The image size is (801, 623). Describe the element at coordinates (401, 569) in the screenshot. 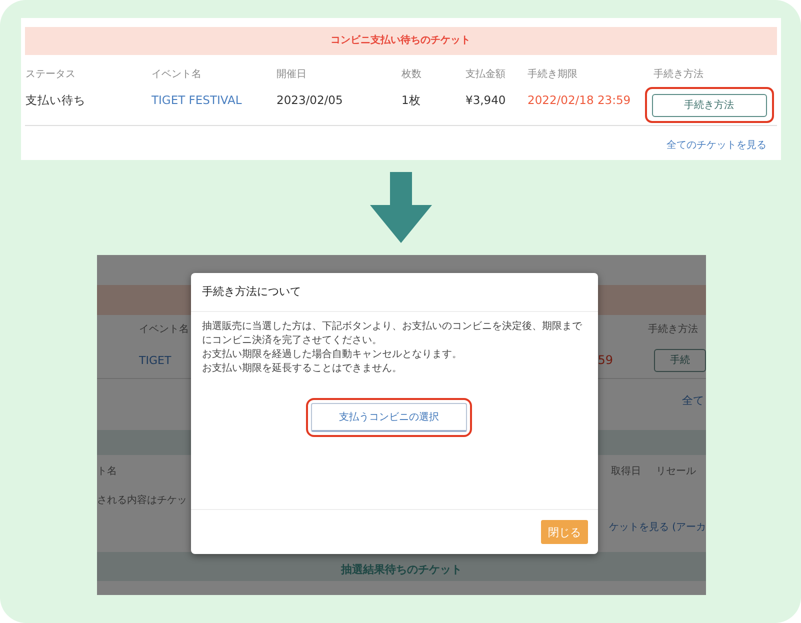

I see `section-title: 抽選結果待ちのチケット` at that location.